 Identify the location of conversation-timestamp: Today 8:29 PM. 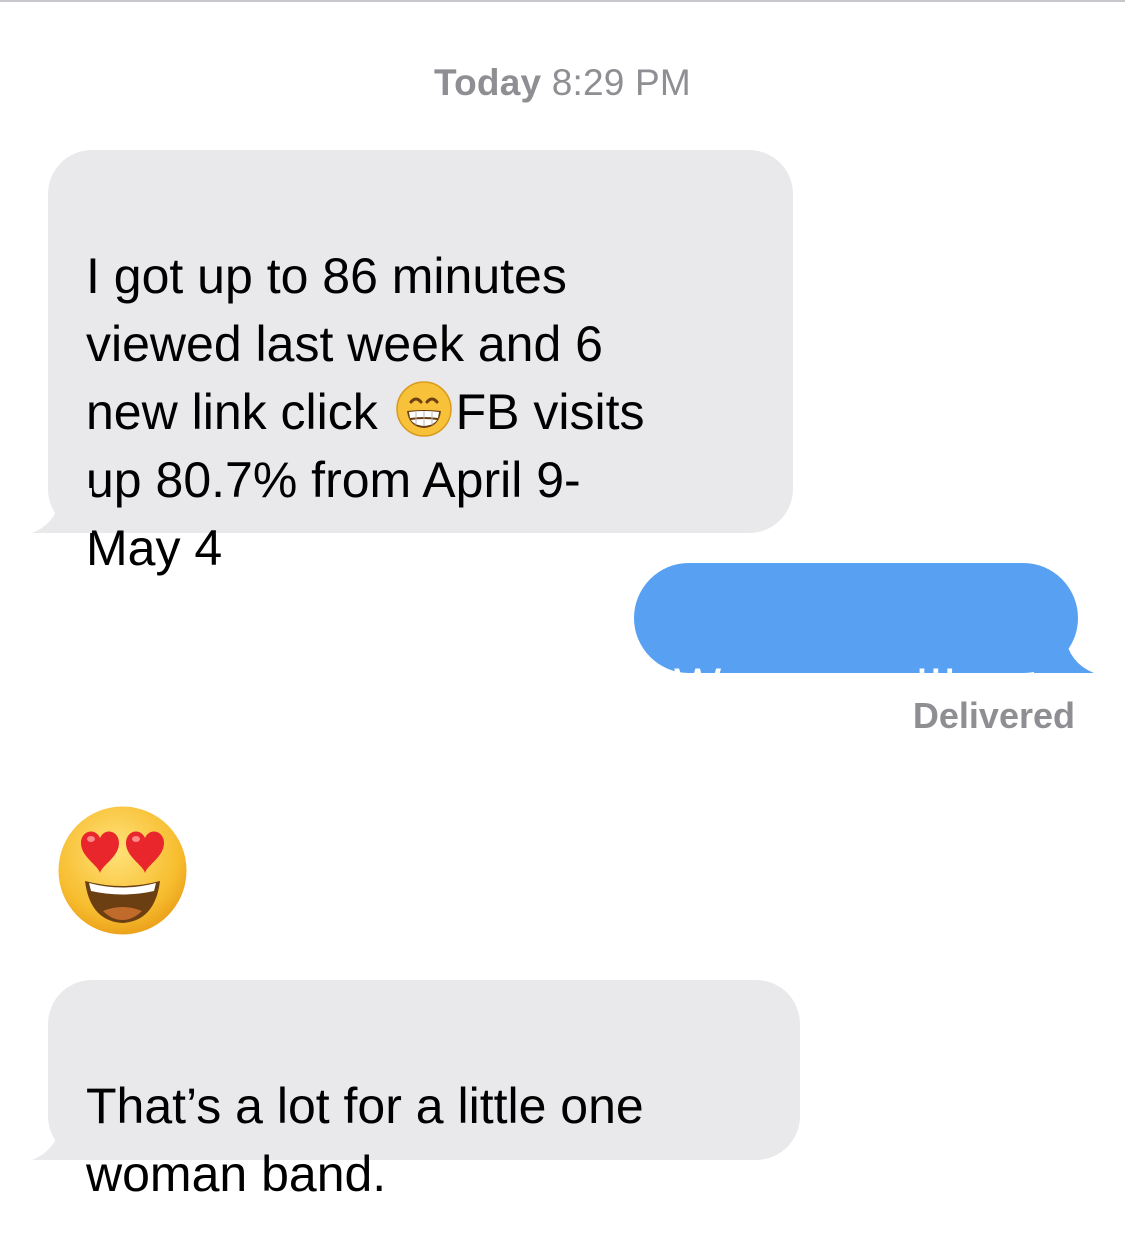
(562, 83).